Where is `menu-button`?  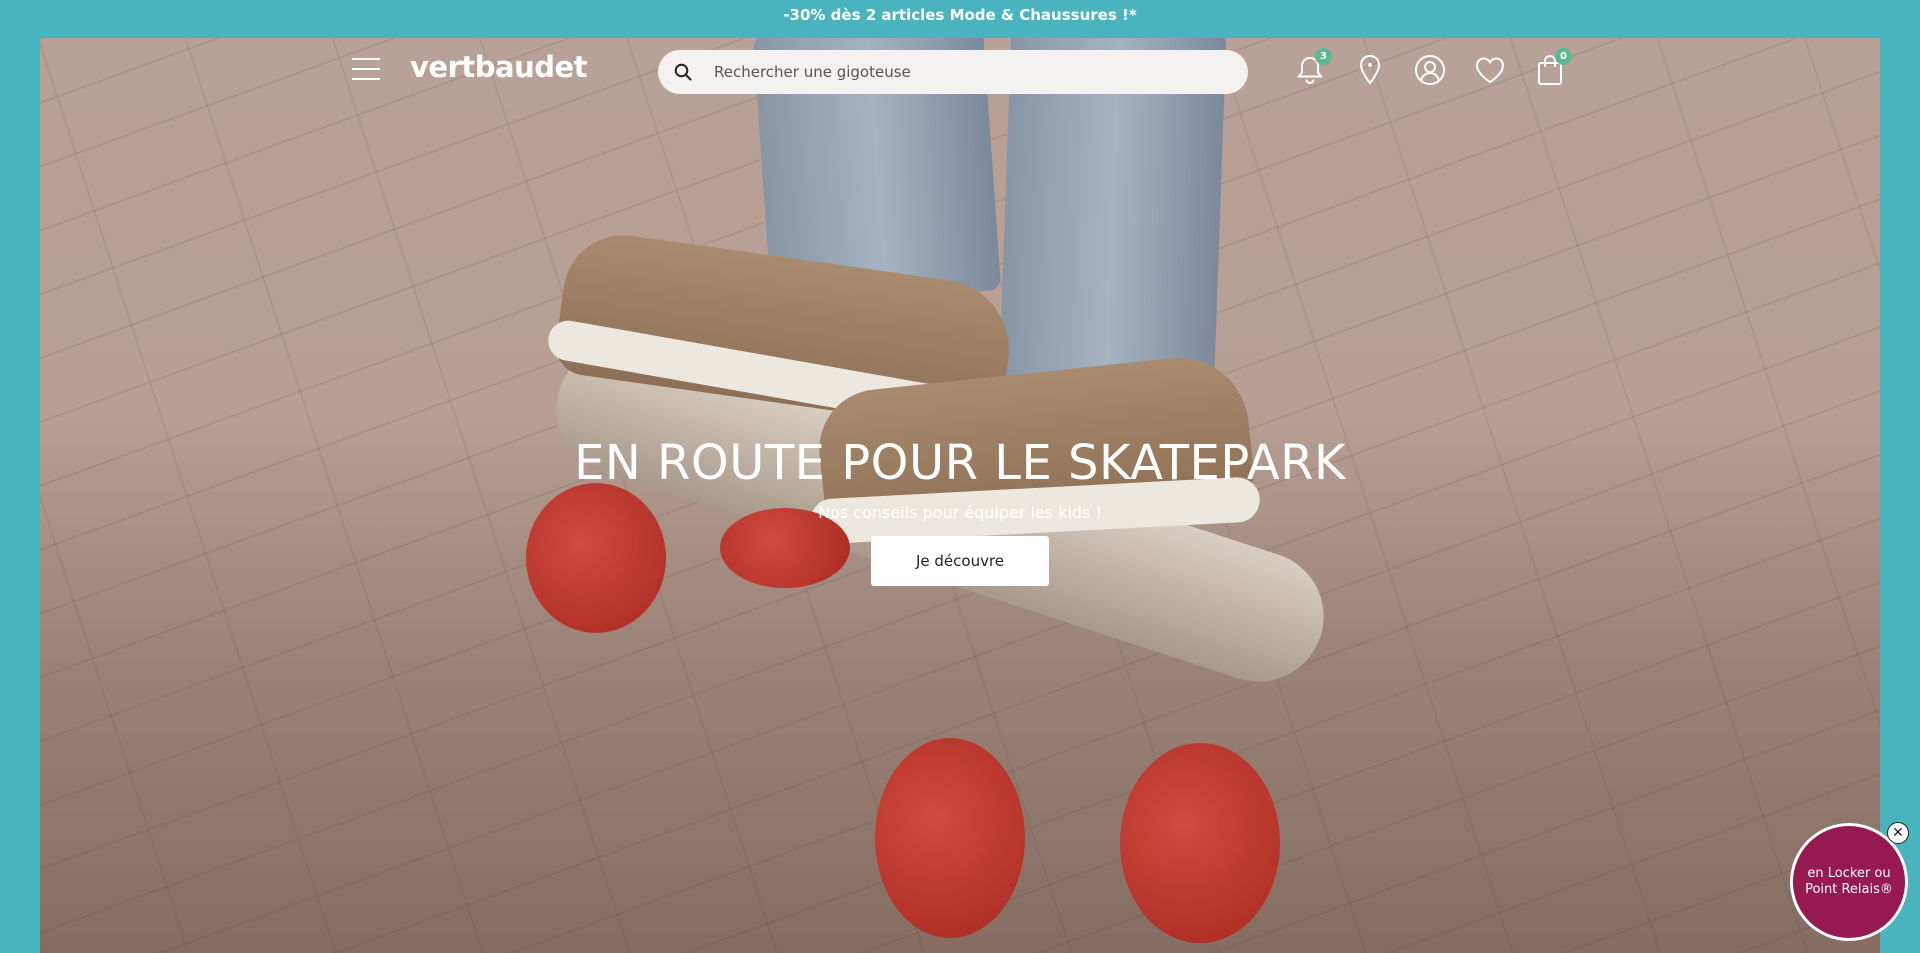
menu-button is located at coordinates (366, 69).